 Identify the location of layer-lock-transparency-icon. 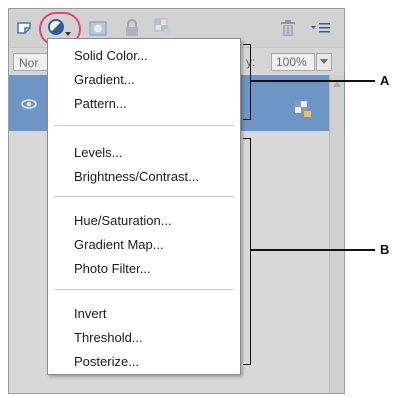
(303, 109).